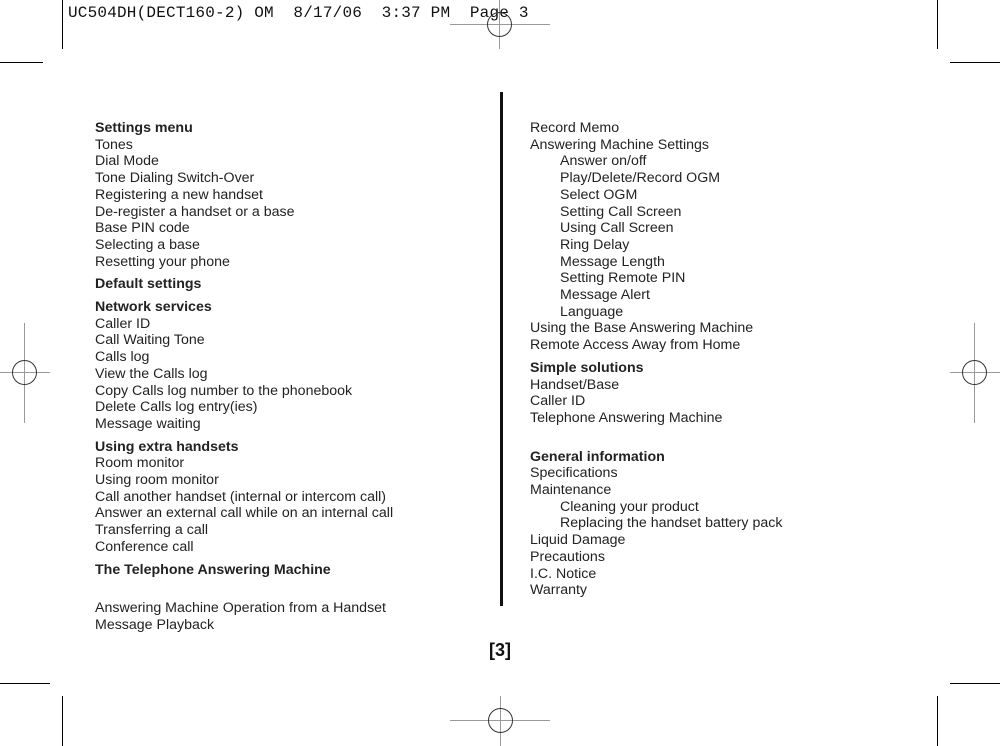  I want to click on toc-entry: Registering a new handset, so click(179, 194).